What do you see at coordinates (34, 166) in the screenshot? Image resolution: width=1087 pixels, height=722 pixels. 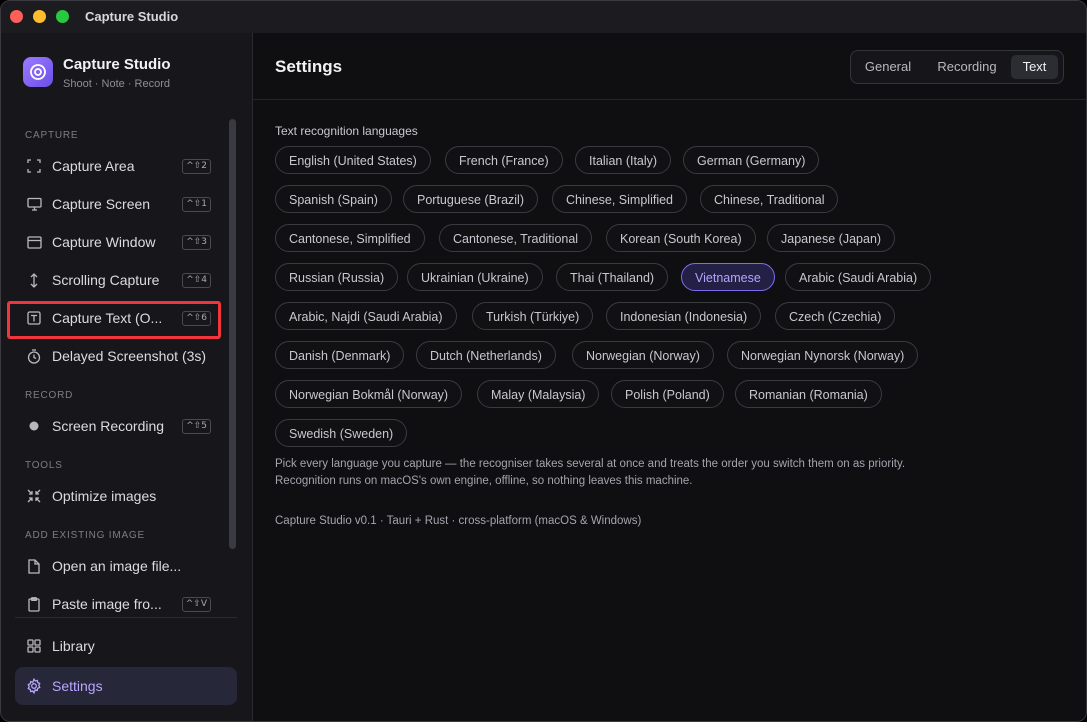 I see `area-icon` at bounding box center [34, 166].